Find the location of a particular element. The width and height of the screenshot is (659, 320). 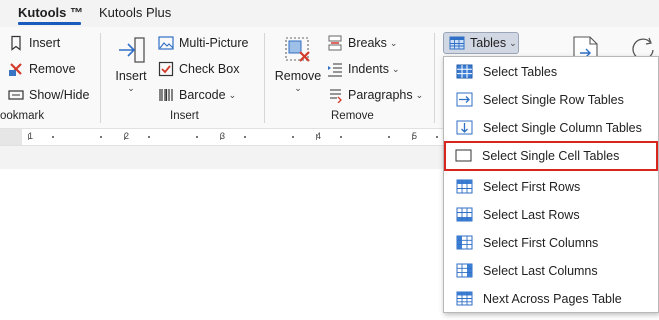

menu-item-select-first-columns: Select First Columns is located at coordinates (551, 243).